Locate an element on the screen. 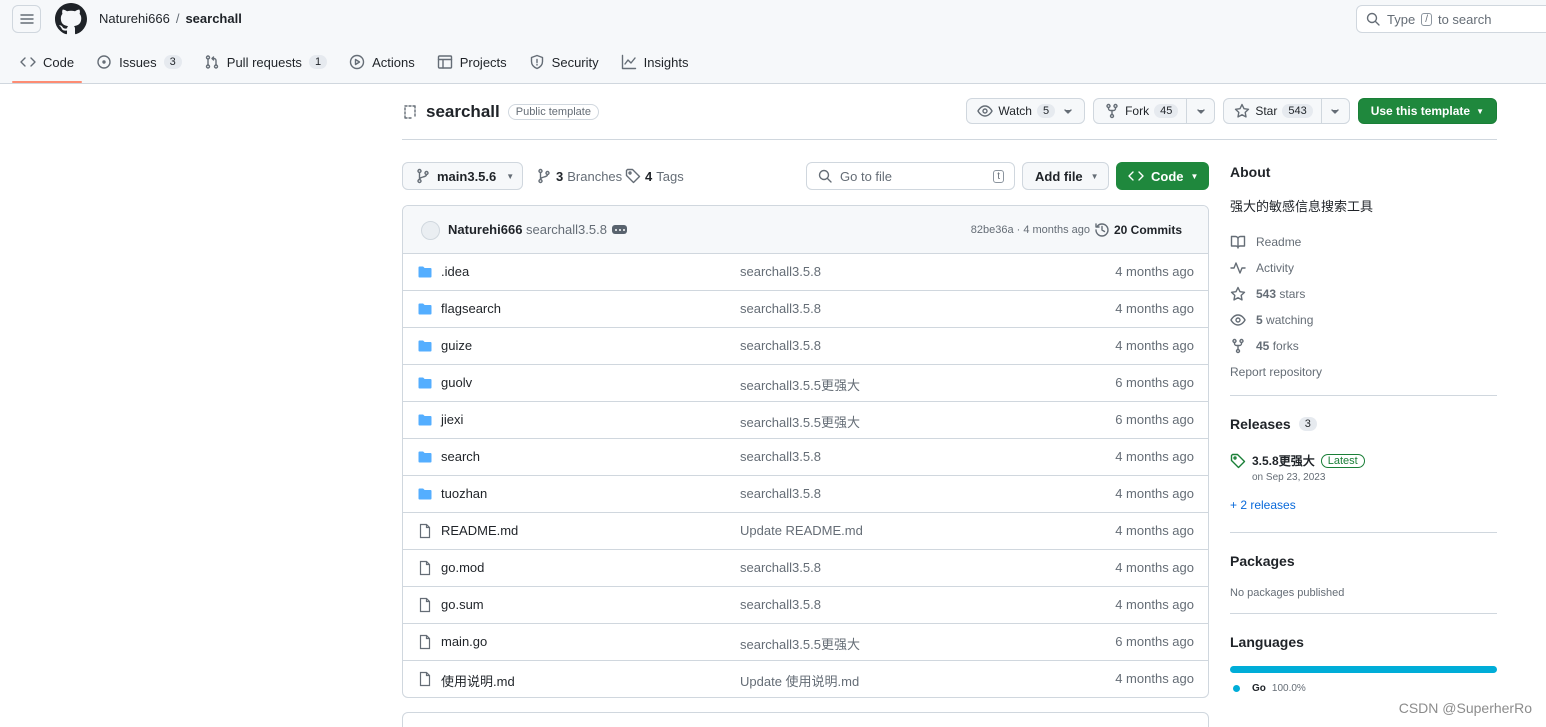 The width and height of the screenshot is (1546, 727). tags-link: 4 Tags is located at coordinates (654, 176).